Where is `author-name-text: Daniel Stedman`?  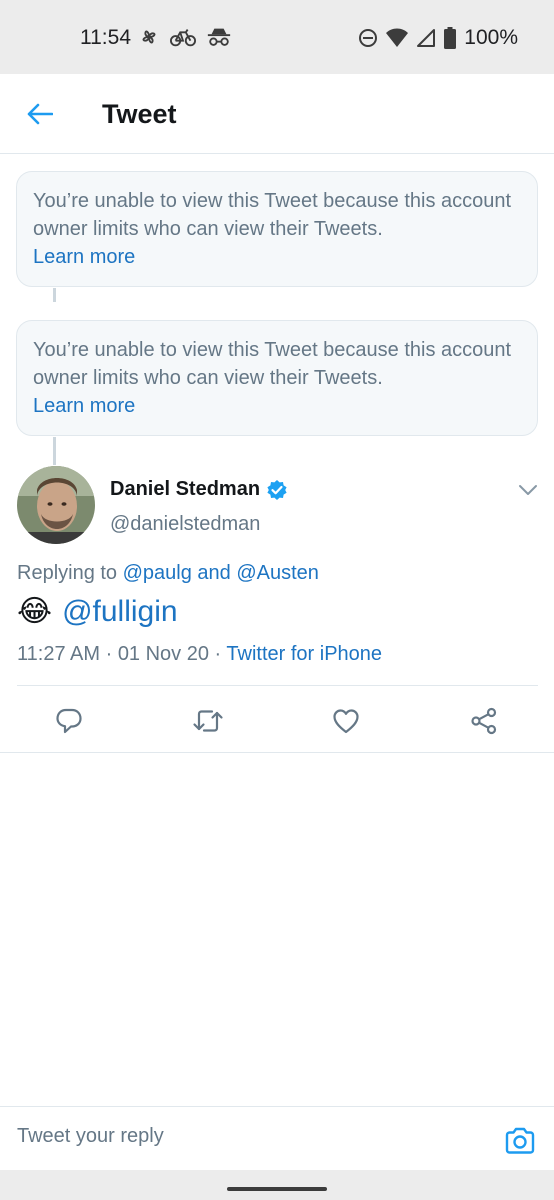
author-name-text: Daniel Stedman is located at coordinates (185, 489).